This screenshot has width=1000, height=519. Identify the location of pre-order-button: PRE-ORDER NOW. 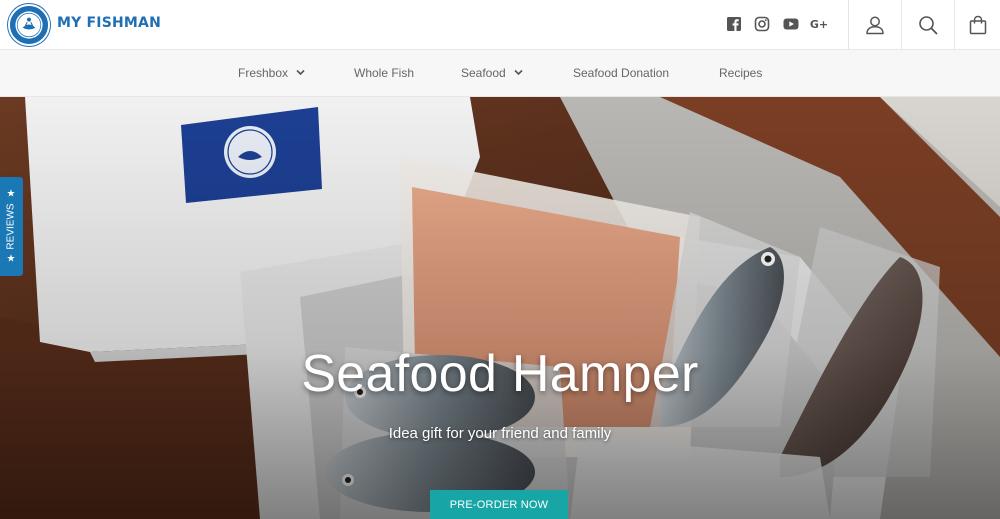
(499, 504).